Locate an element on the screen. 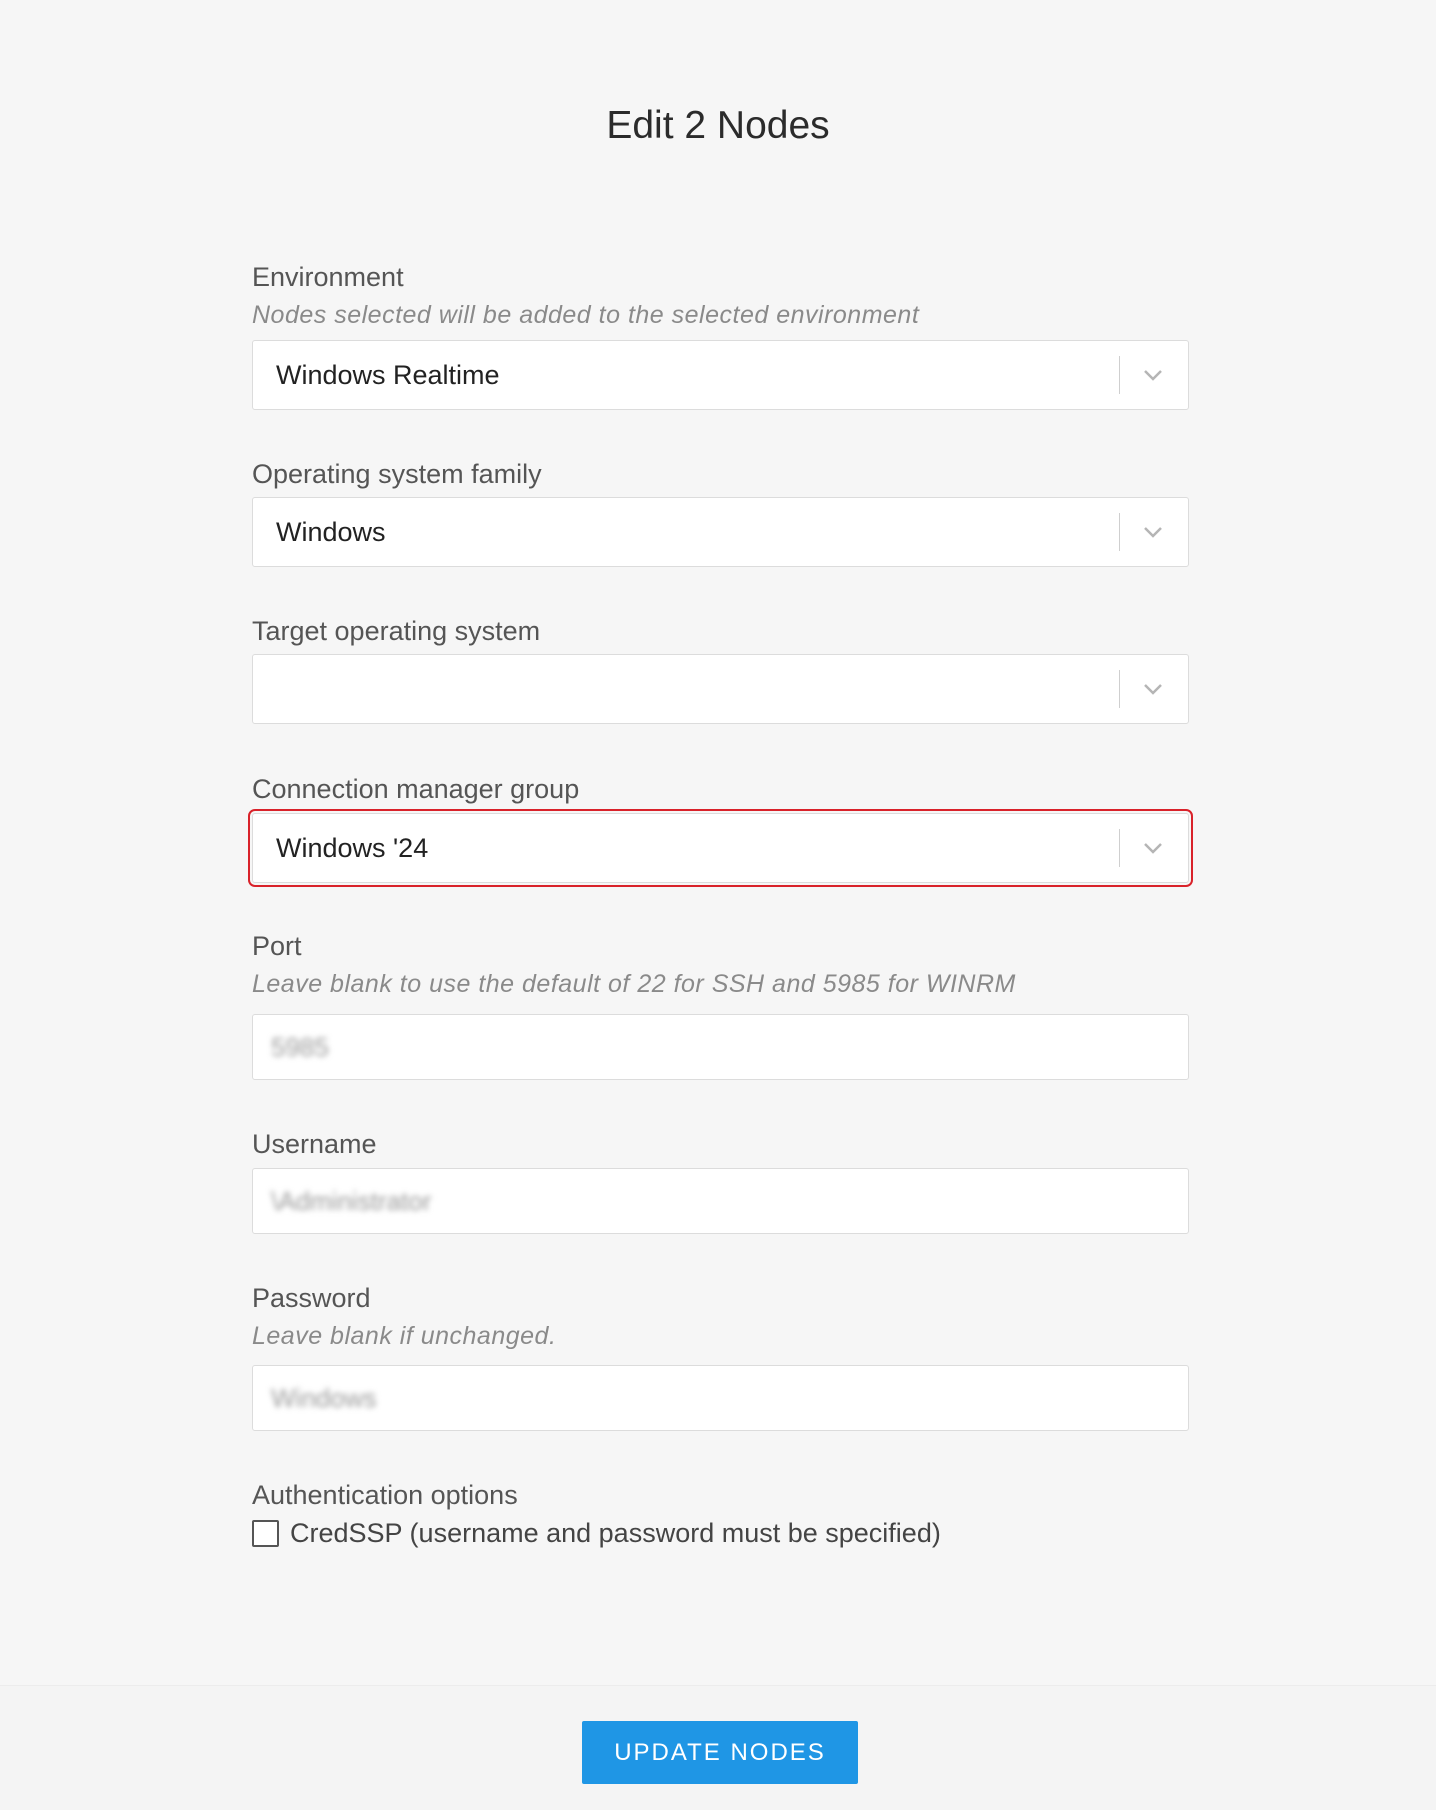  port-input: 5985 is located at coordinates (720, 1047).